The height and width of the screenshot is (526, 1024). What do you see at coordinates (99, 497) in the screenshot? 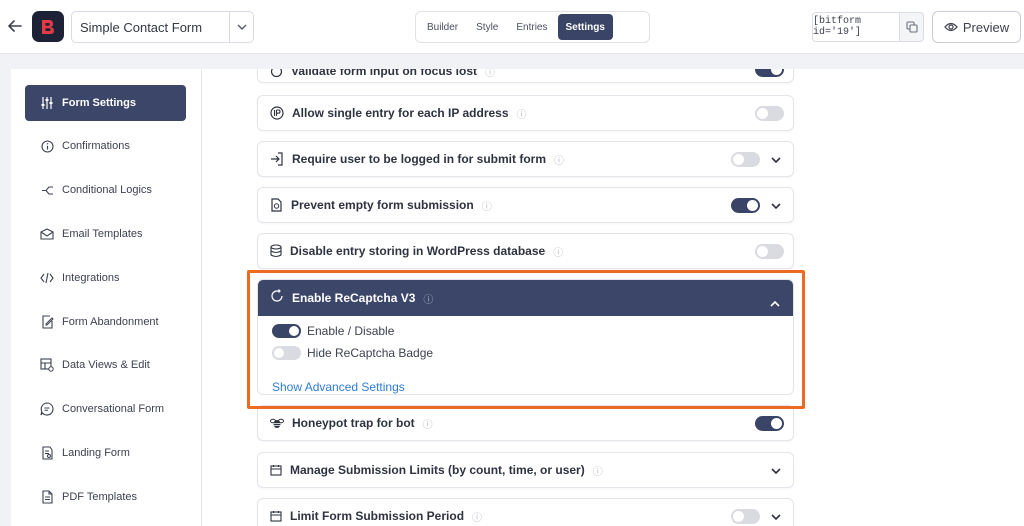
I see `sidebar-item-label: PDF Templates` at bounding box center [99, 497].